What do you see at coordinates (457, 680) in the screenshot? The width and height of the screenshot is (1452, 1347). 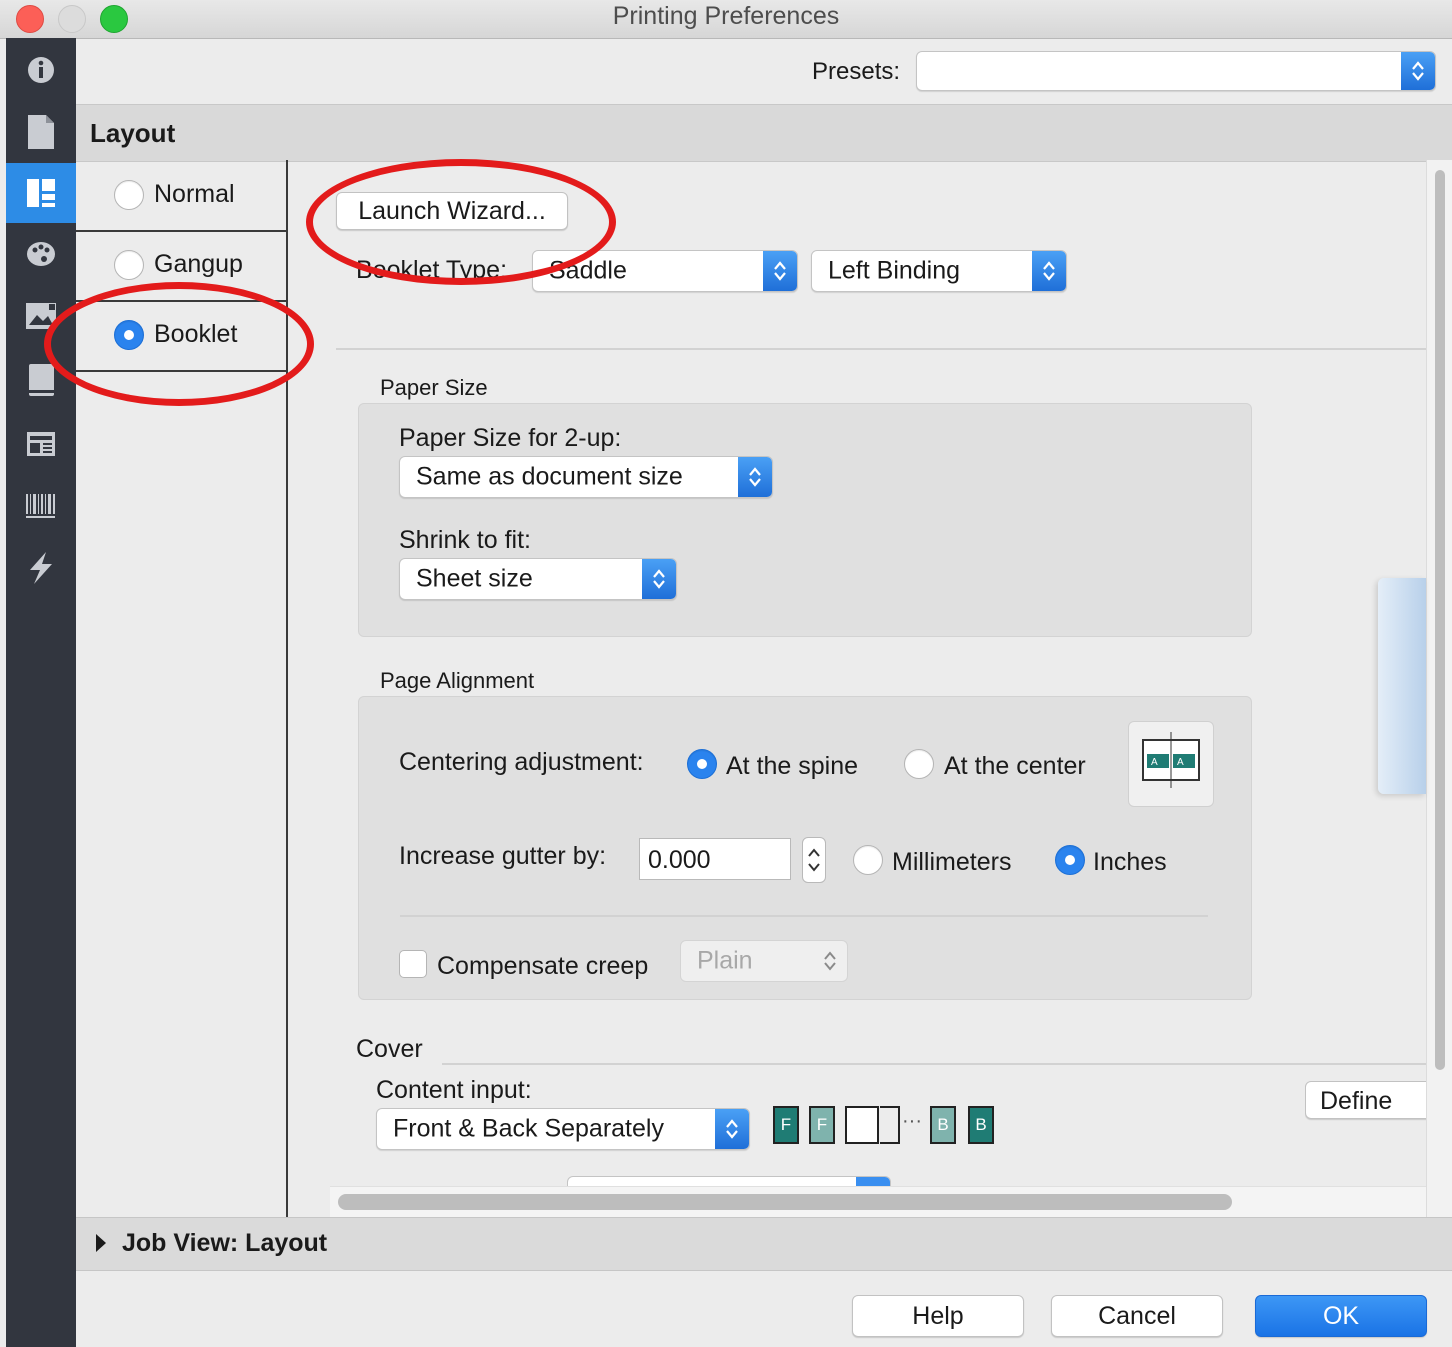 I see `page-alignment-title: Page Alignment` at bounding box center [457, 680].